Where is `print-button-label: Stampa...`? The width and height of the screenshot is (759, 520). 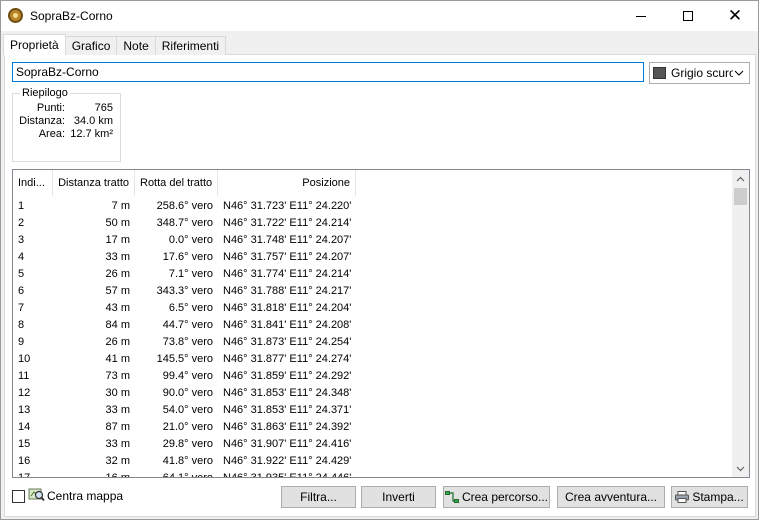
print-button-label: Stampa... is located at coordinates (718, 497).